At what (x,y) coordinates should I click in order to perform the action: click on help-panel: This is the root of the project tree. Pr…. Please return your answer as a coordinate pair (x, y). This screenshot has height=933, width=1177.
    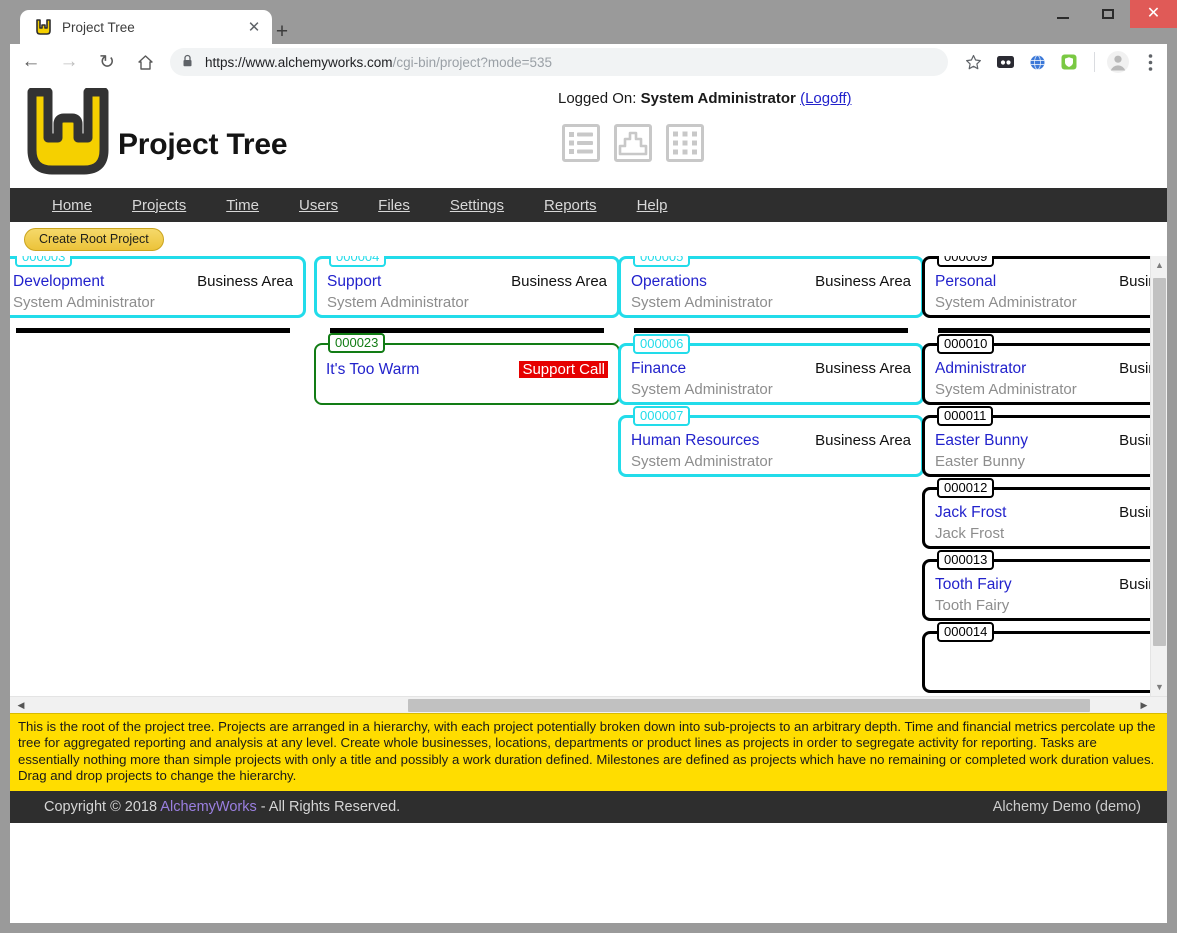
    Looking at the image, I should click on (588, 752).